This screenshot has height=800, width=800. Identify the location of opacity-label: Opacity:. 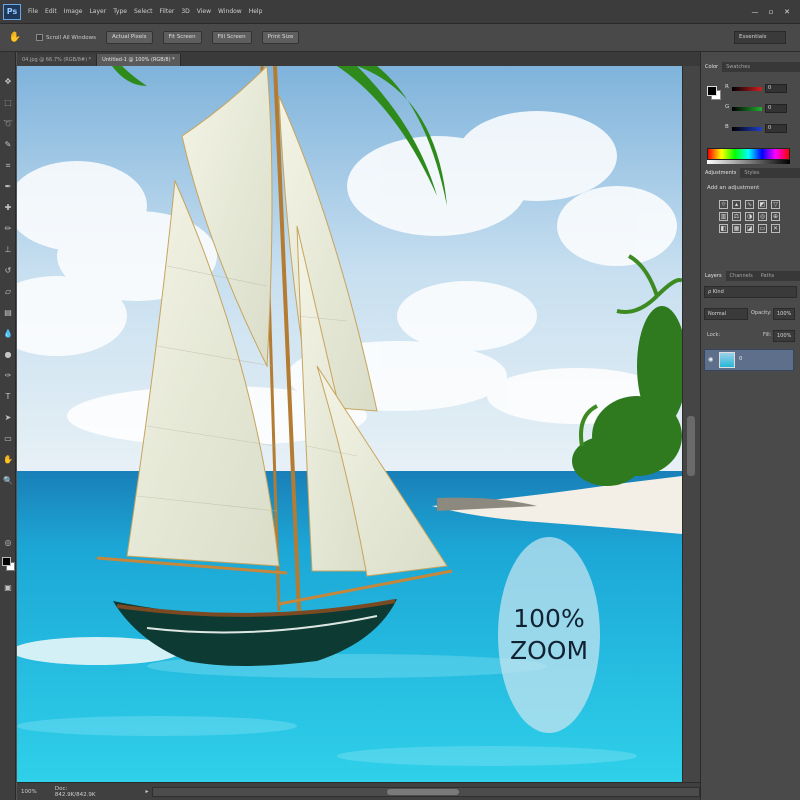
(761, 313).